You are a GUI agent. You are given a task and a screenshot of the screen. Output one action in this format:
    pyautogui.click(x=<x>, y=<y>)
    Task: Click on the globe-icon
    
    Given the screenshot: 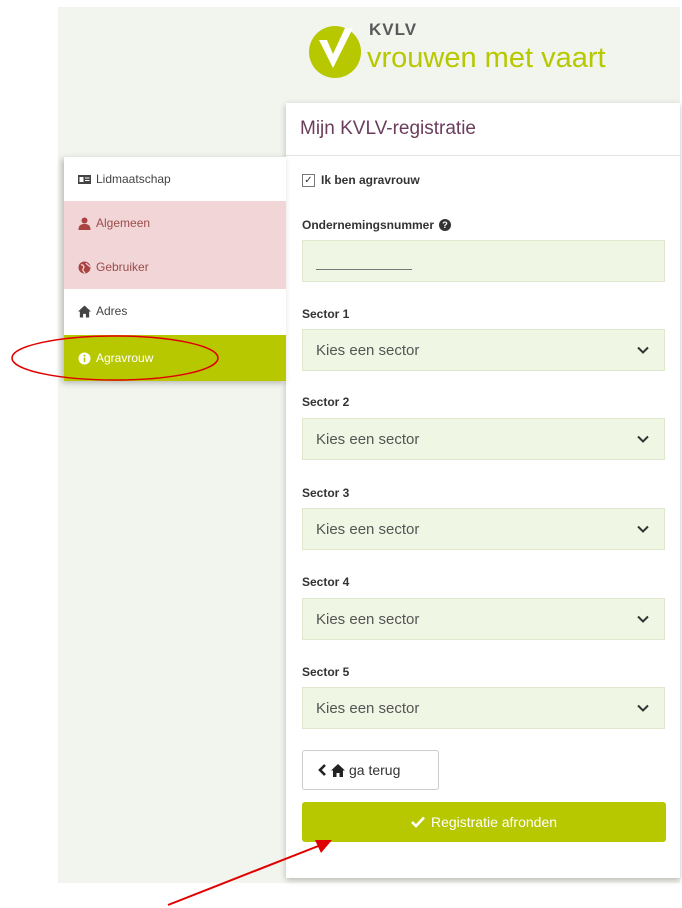 What is the action you would take?
    pyautogui.click(x=84, y=267)
    